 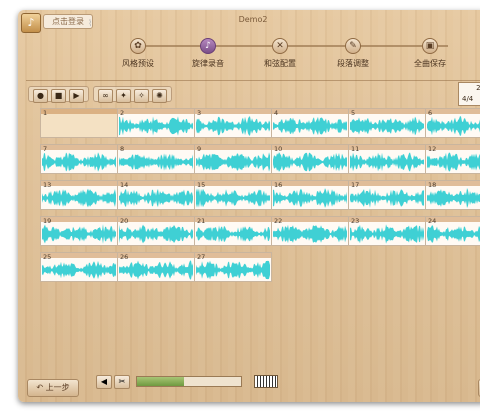 What do you see at coordinates (40, 96) in the screenshot?
I see `record-button: ●` at bounding box center [40, 96].